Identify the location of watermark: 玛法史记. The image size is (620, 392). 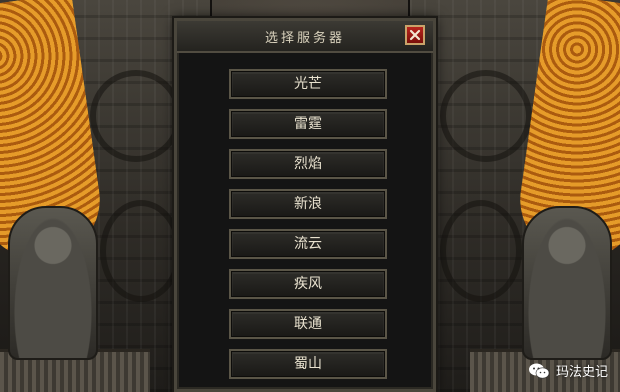
(568, 370).